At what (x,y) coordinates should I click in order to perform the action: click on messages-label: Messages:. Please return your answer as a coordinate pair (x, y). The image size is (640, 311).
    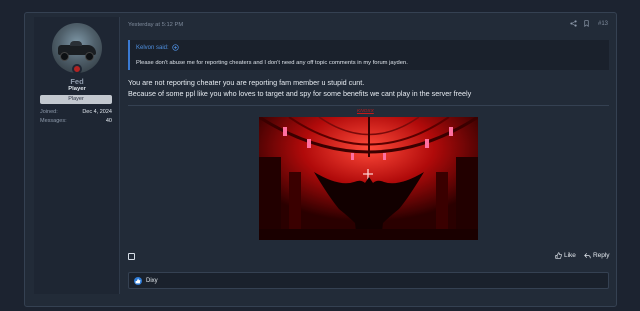
    Looking at the image, I should click on (53, 121).